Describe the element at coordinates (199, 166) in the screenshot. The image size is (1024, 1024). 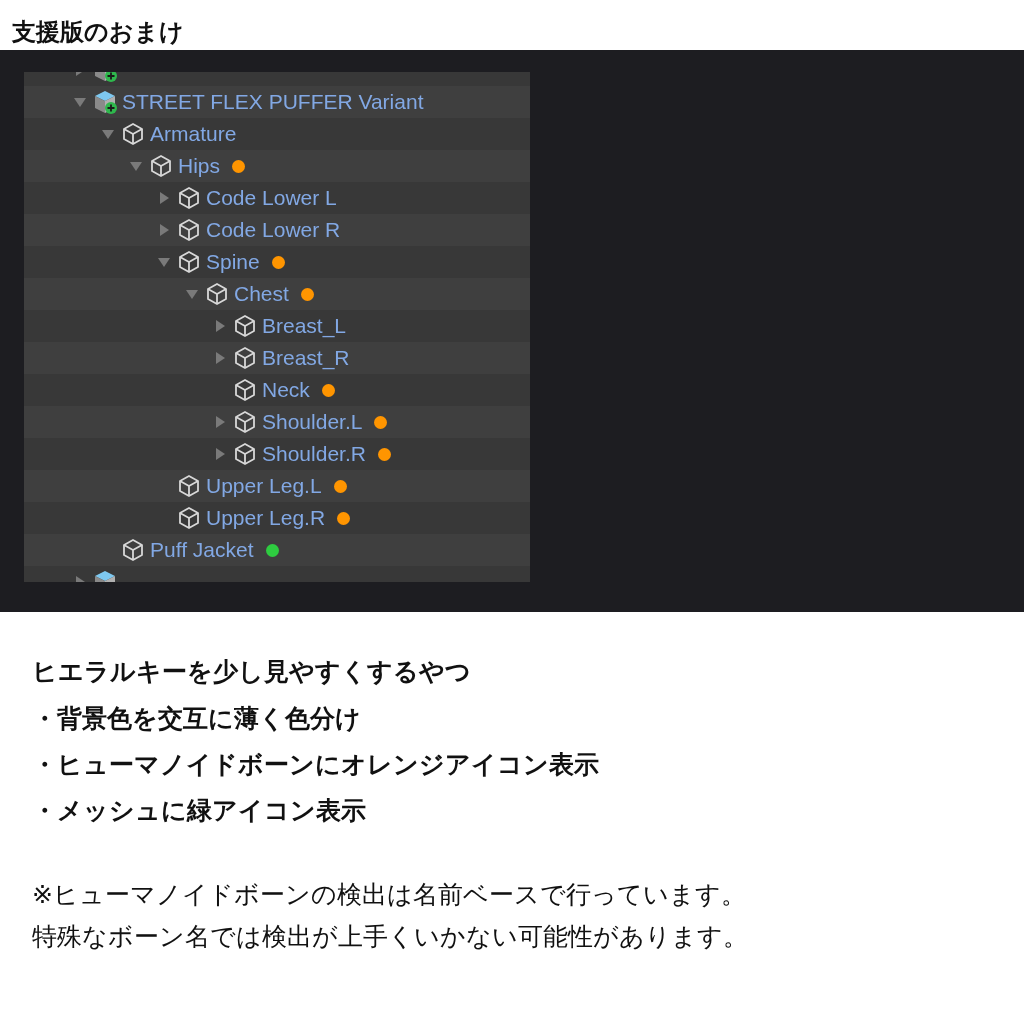
I see `tree-item-label: Hips` at that location.